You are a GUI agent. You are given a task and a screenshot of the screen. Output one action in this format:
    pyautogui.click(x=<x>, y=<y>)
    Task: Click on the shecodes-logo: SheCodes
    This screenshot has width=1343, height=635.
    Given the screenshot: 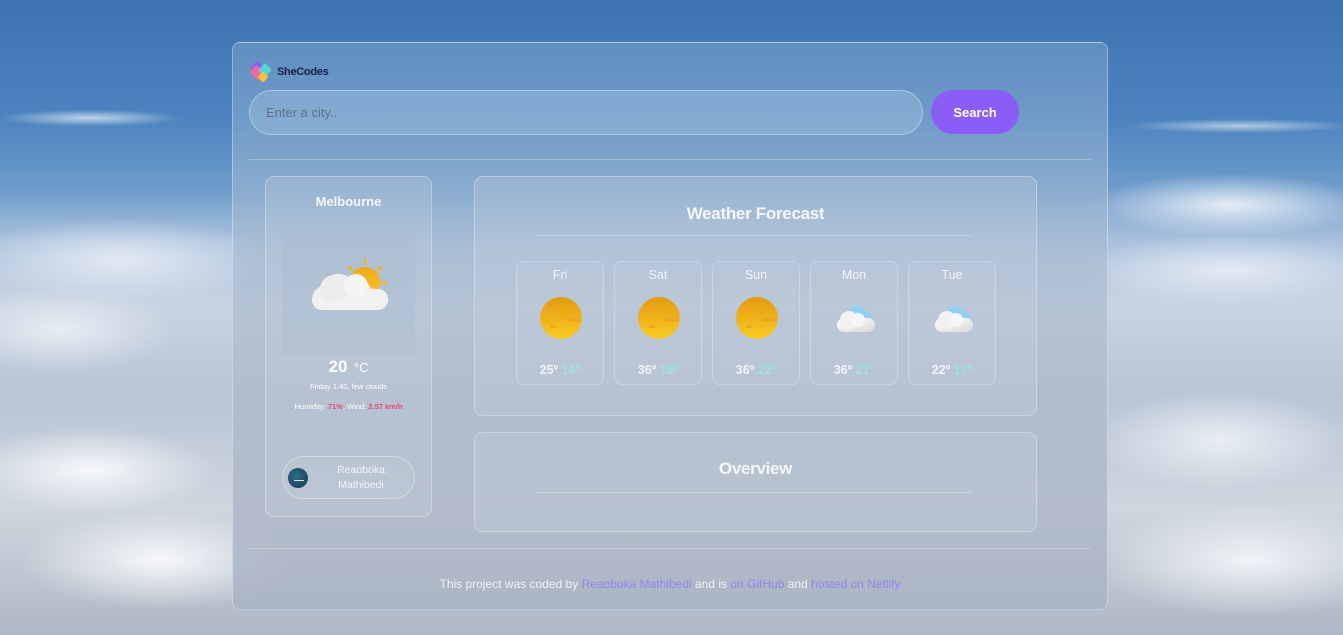 What is the action you would take?
    pyautogui.click(x=289, y=71)
    